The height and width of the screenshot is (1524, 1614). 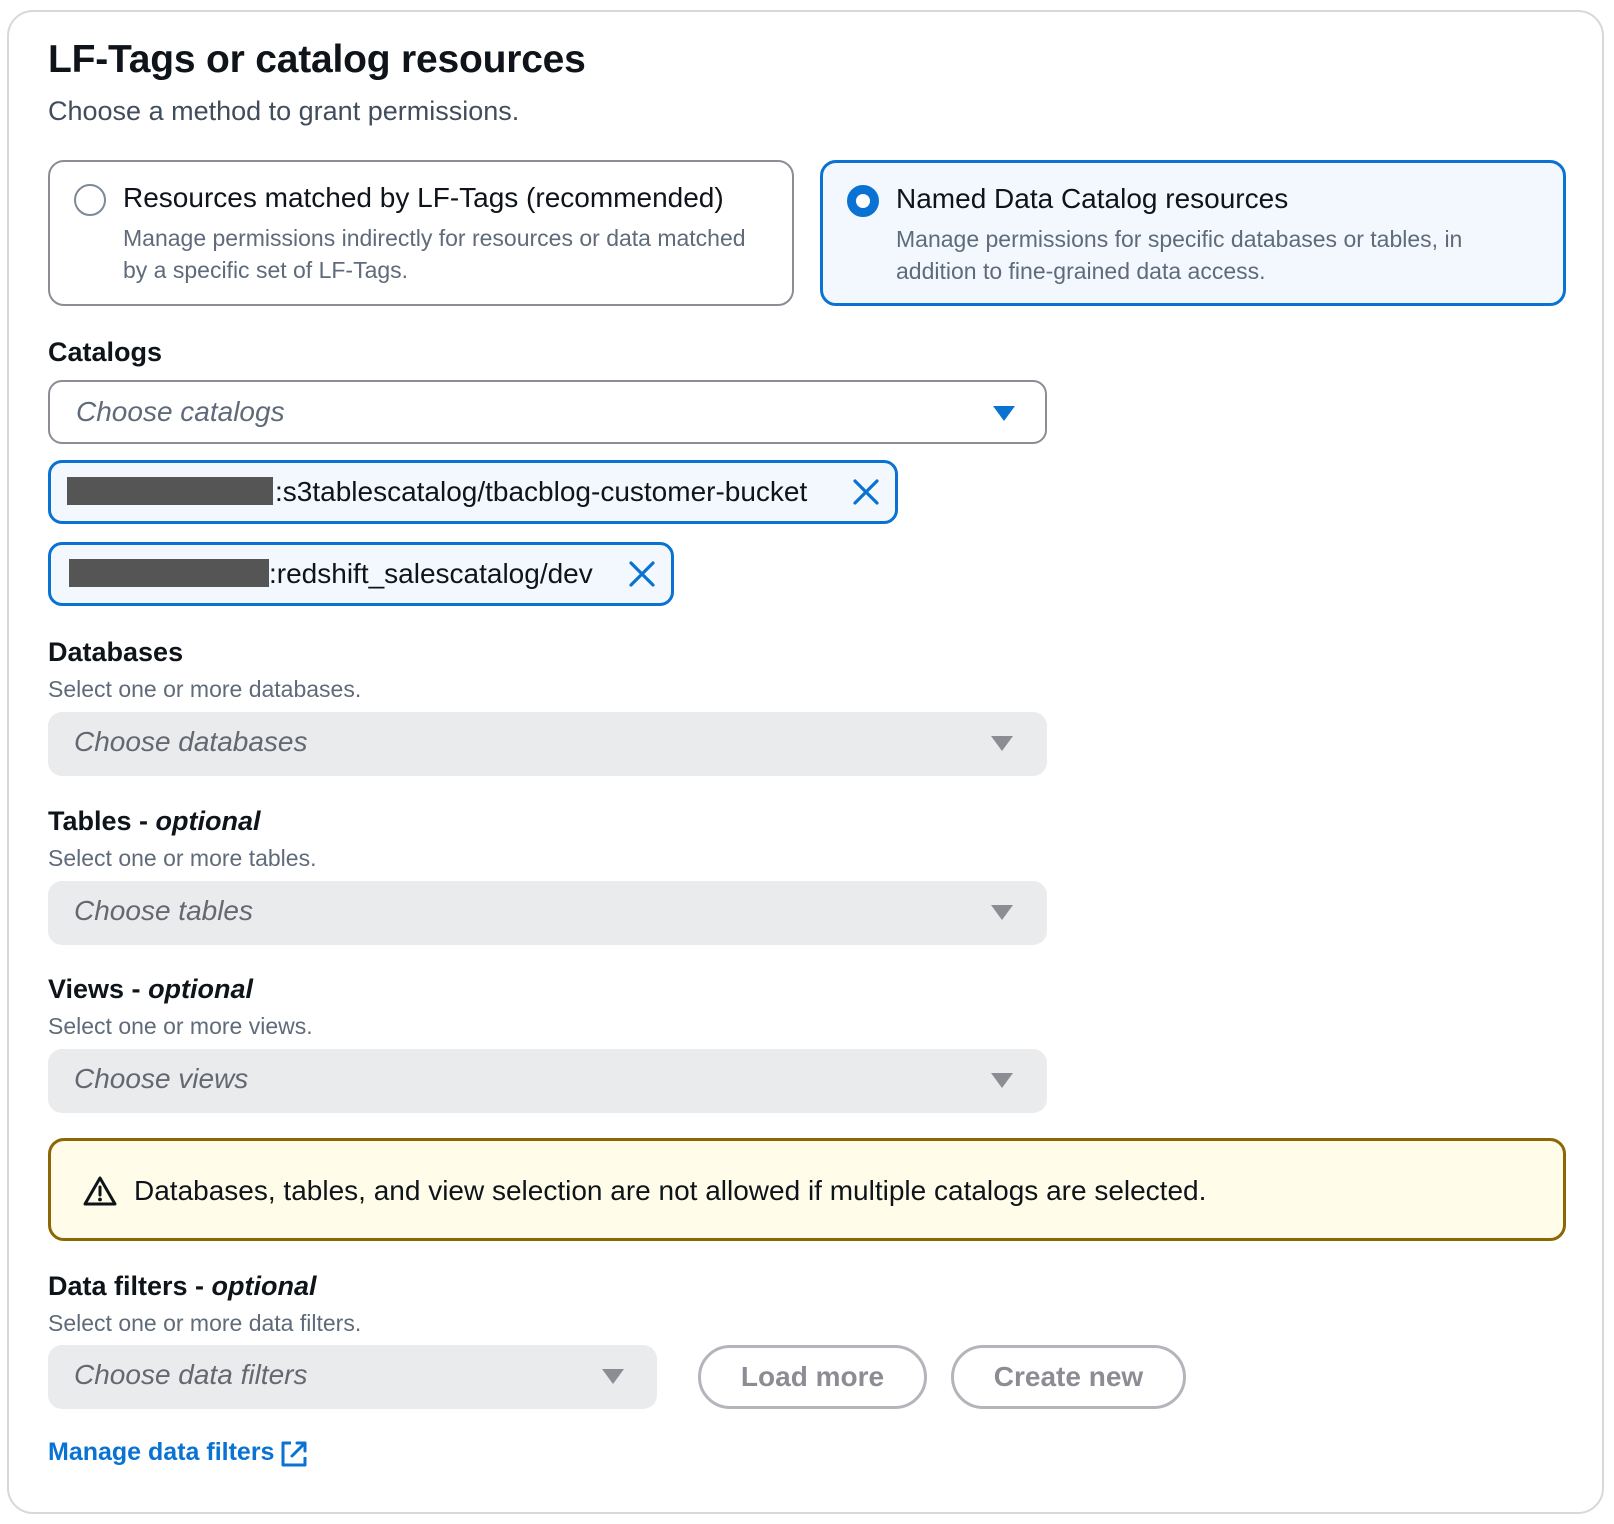 What do you see at coordinates (431, 573) in the screenshot?
I see `catalog-token-label: :redshift_salescatalog/dev` at bounding box center [431, 573].